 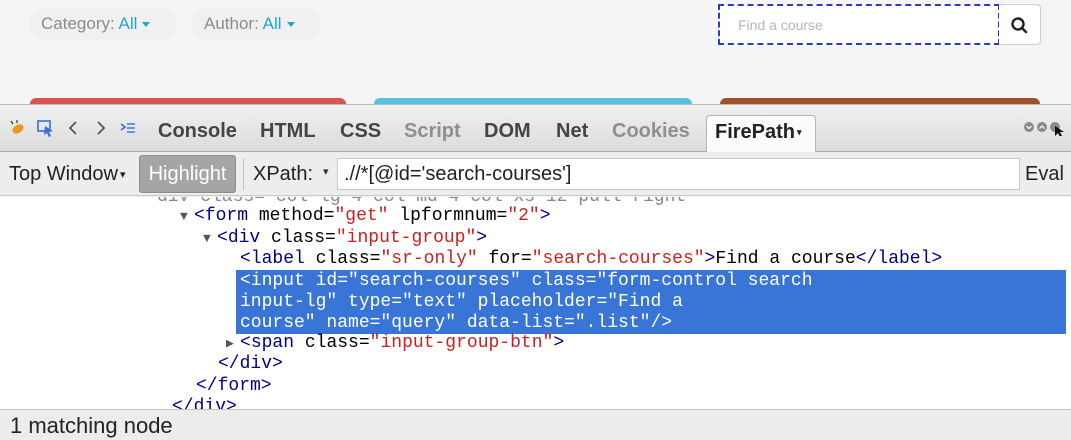 What do you see at coordinates (18, 128) in the screenshot?
I see `firebug-icon` at bounding box center [18, 128].